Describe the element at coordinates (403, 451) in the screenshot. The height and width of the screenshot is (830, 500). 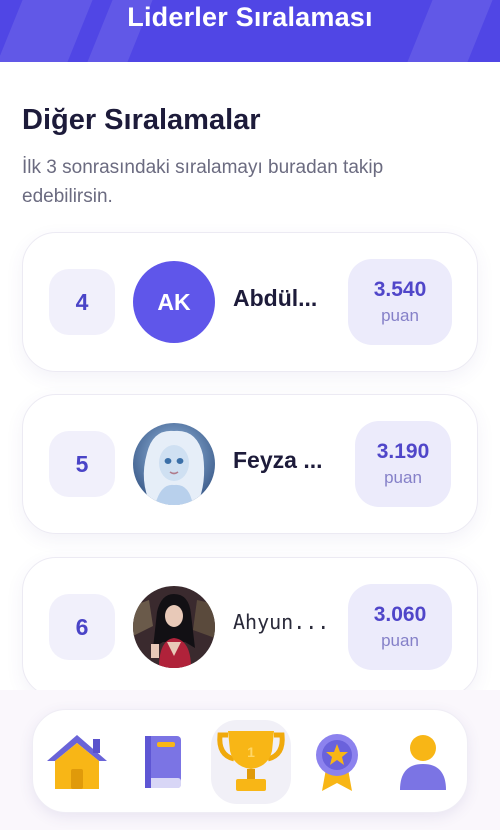
I see `score-points: 3.190` at that location.